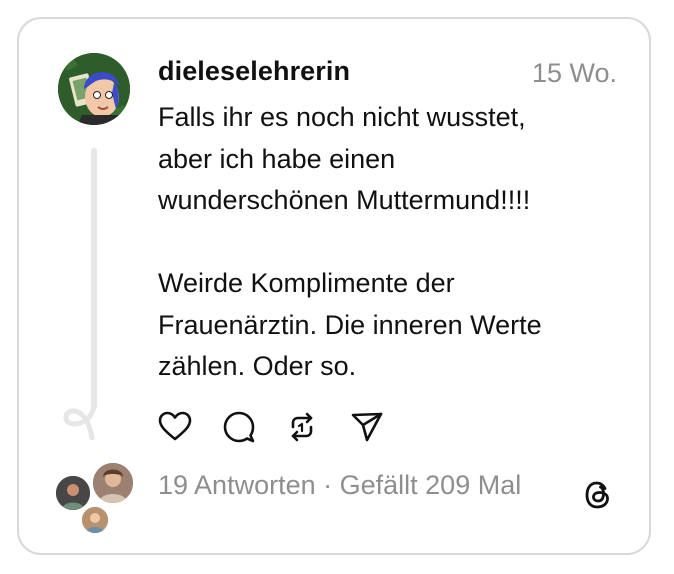 This screenshot has width=674, height=574. What do you see at coordinates (94, 279) in the screenshot?
I see `thread-line` at bounding box center [94, 279].